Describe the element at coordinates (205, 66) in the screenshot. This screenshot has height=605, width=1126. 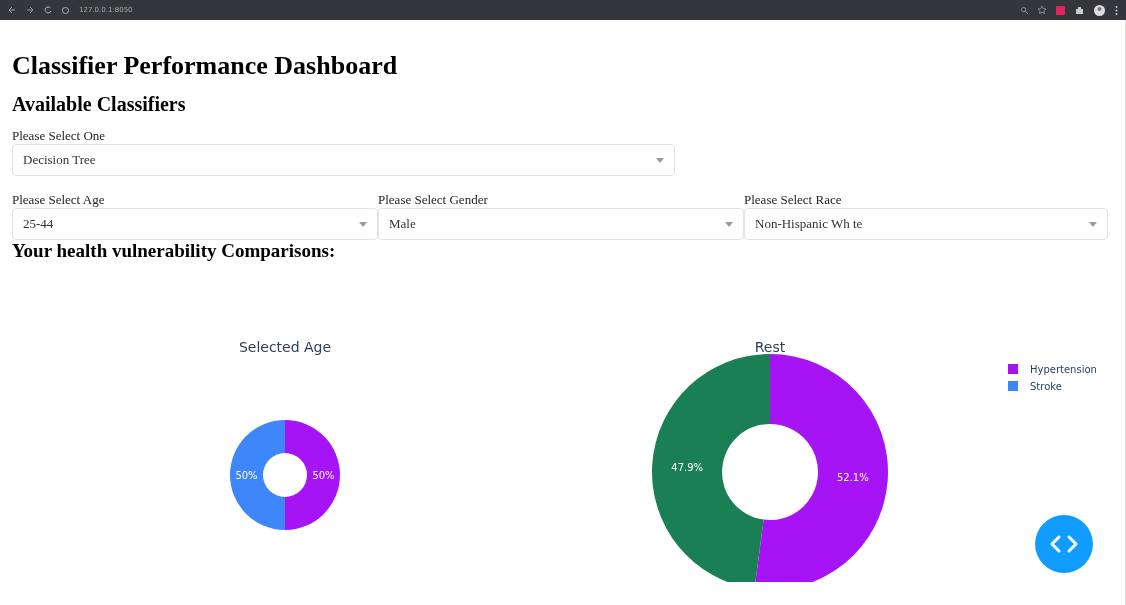
I see `page-title: Classifier Performance Dashboard` at that location.